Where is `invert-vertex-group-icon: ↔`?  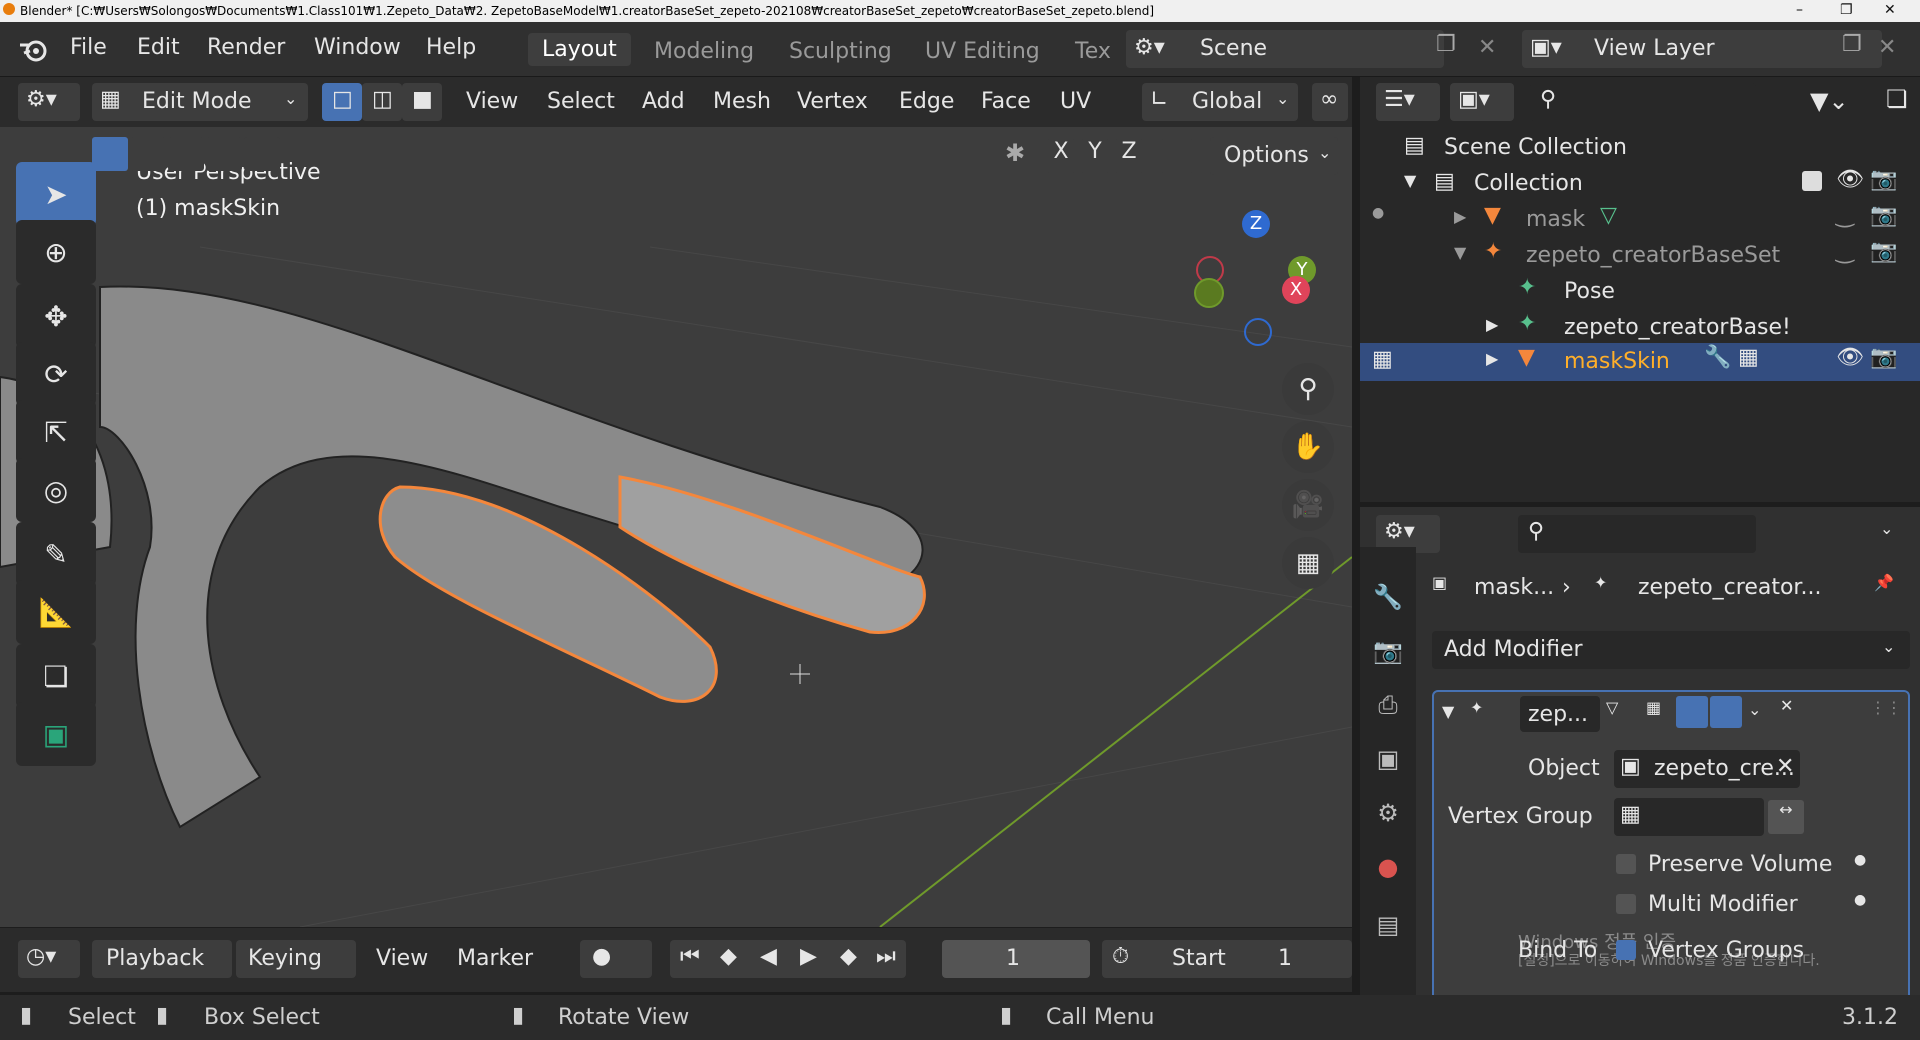 invert-vertex-group-icon: ↔ is located at coordinates (1786, 817).